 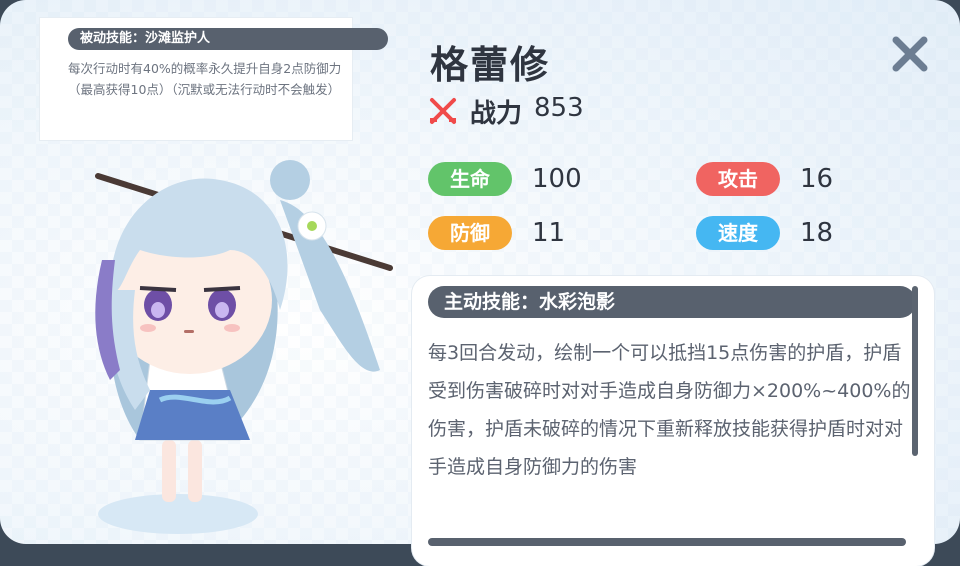 I want to click on passive-skill-title: 被动技能：沙滩监护人, so click(x=228, y=39).